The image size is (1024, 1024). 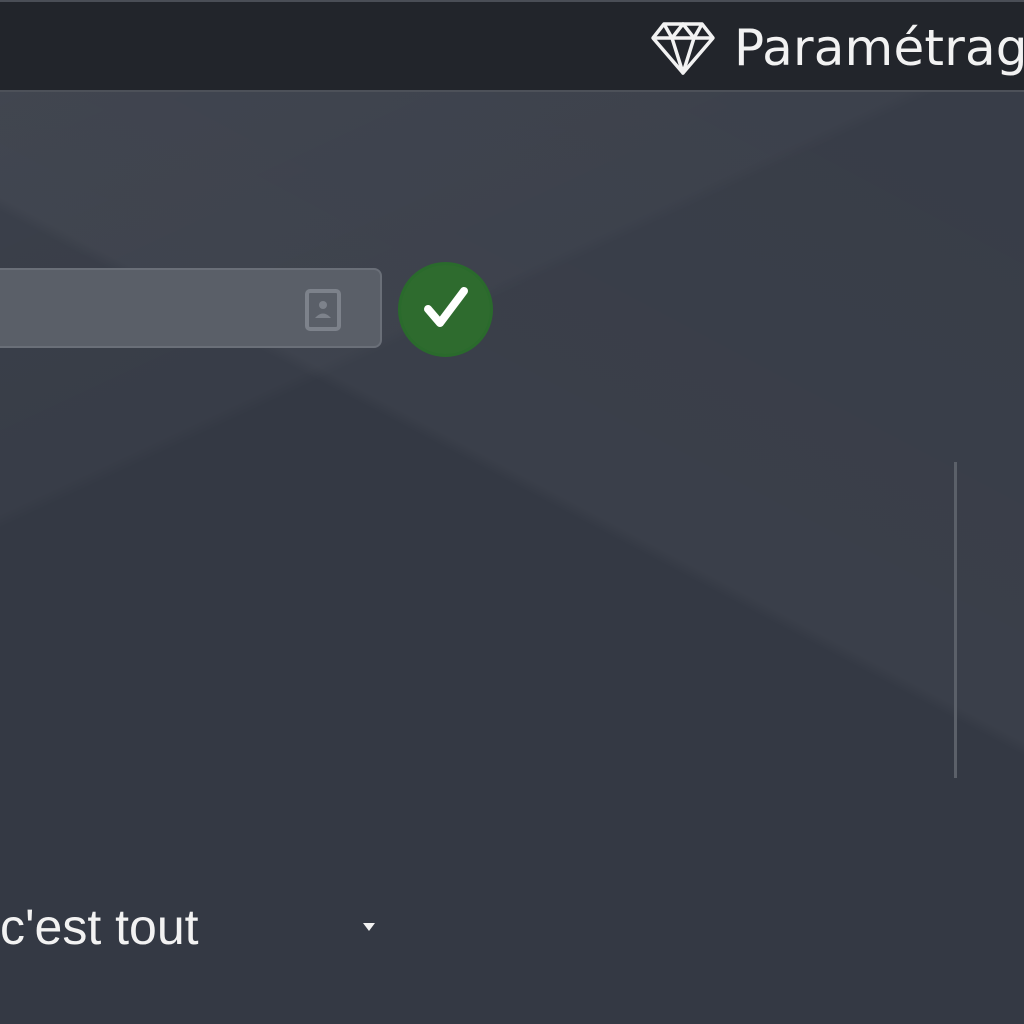 I want to click on diamond-icon, so click(x=683, y=48).